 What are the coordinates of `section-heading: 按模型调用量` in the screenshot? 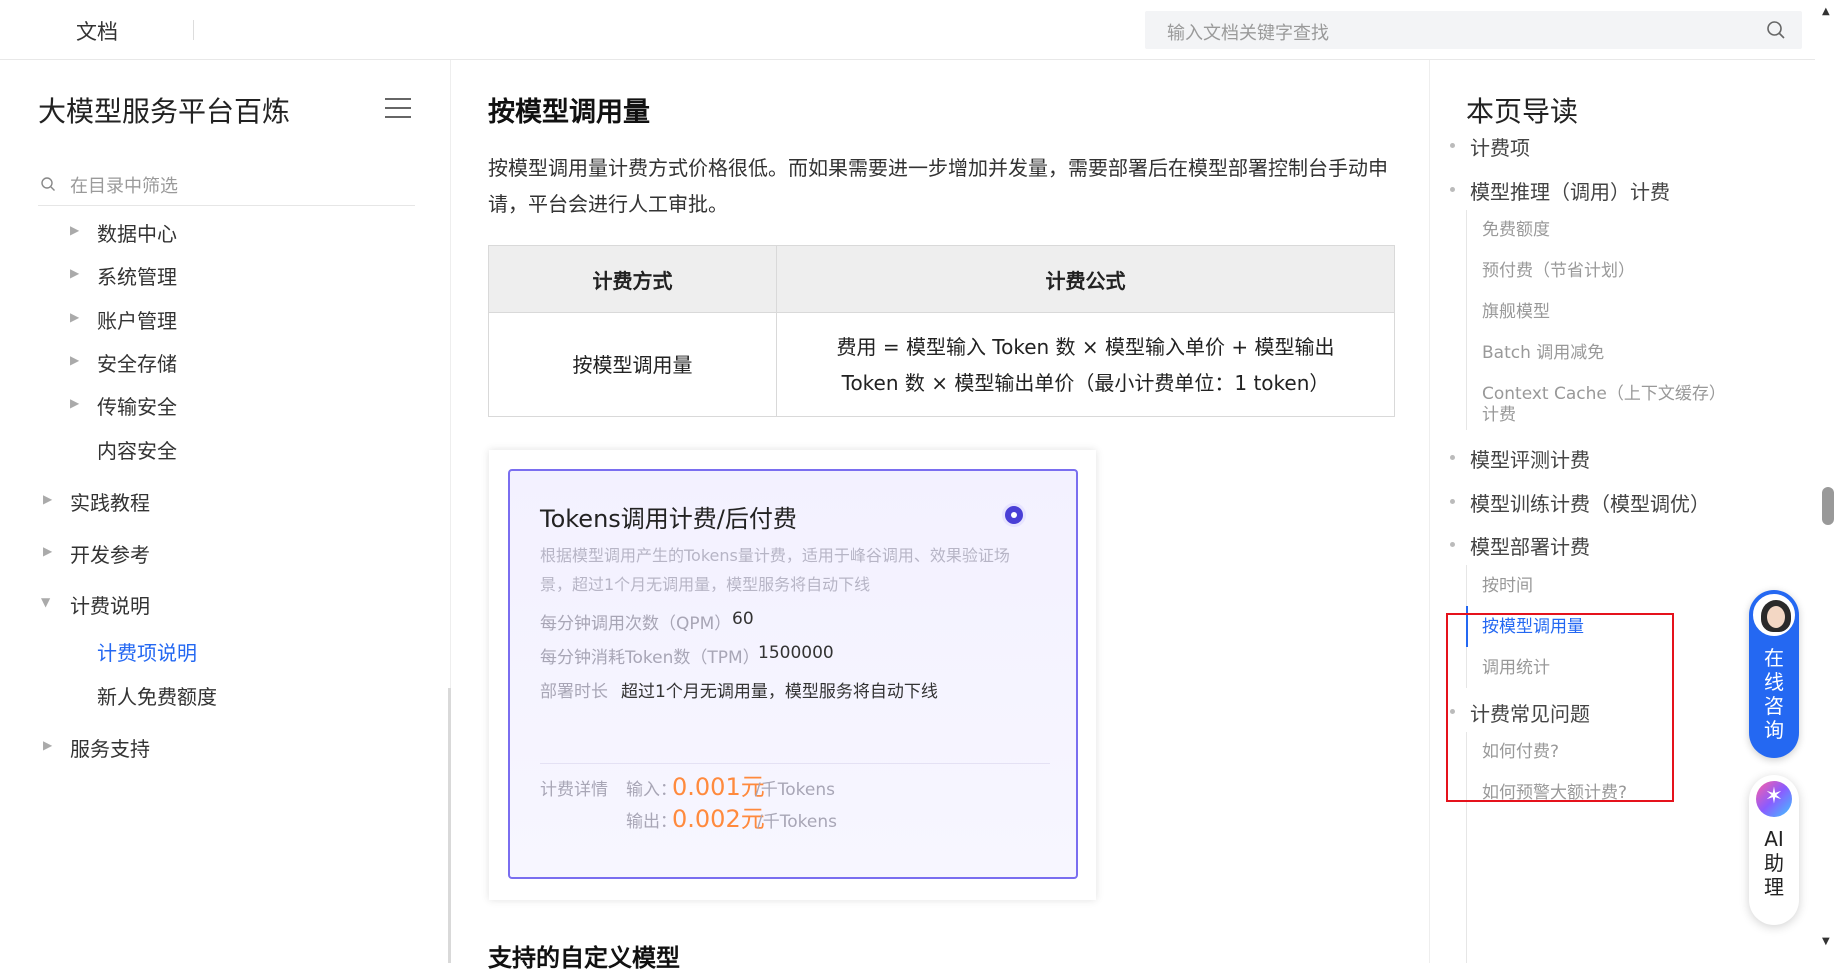 It's located at (569, 112).